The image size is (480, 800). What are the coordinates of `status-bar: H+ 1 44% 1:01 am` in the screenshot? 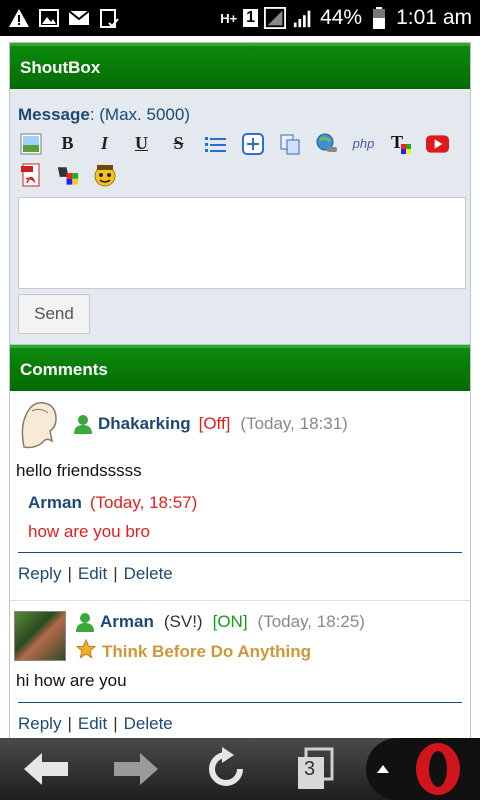 It's located at (240, 18).